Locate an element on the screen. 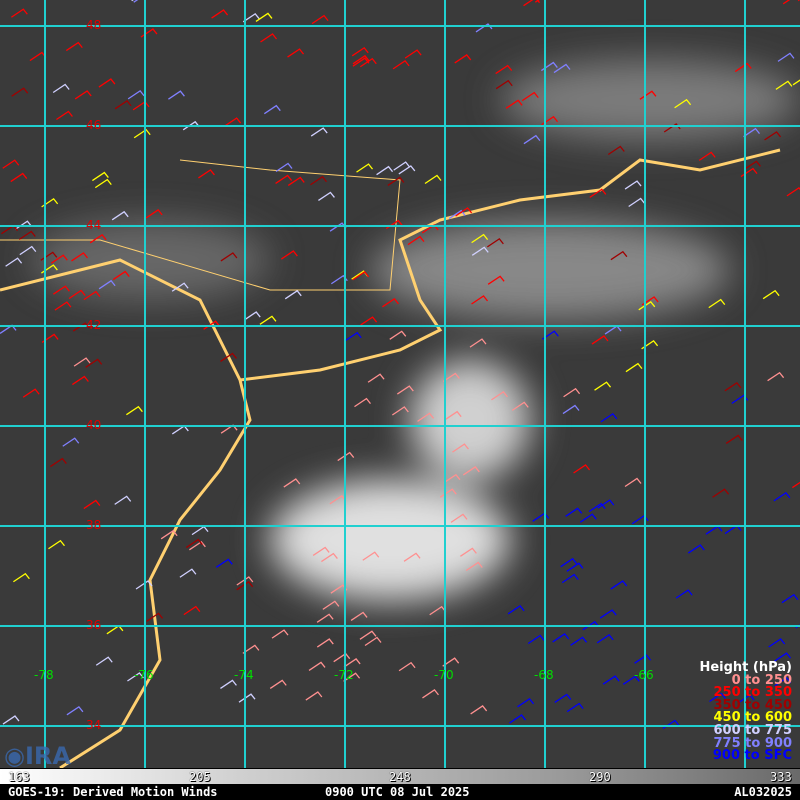 The image size is (800, 800). lat-label: 42 is located at coordinates (94, 325).